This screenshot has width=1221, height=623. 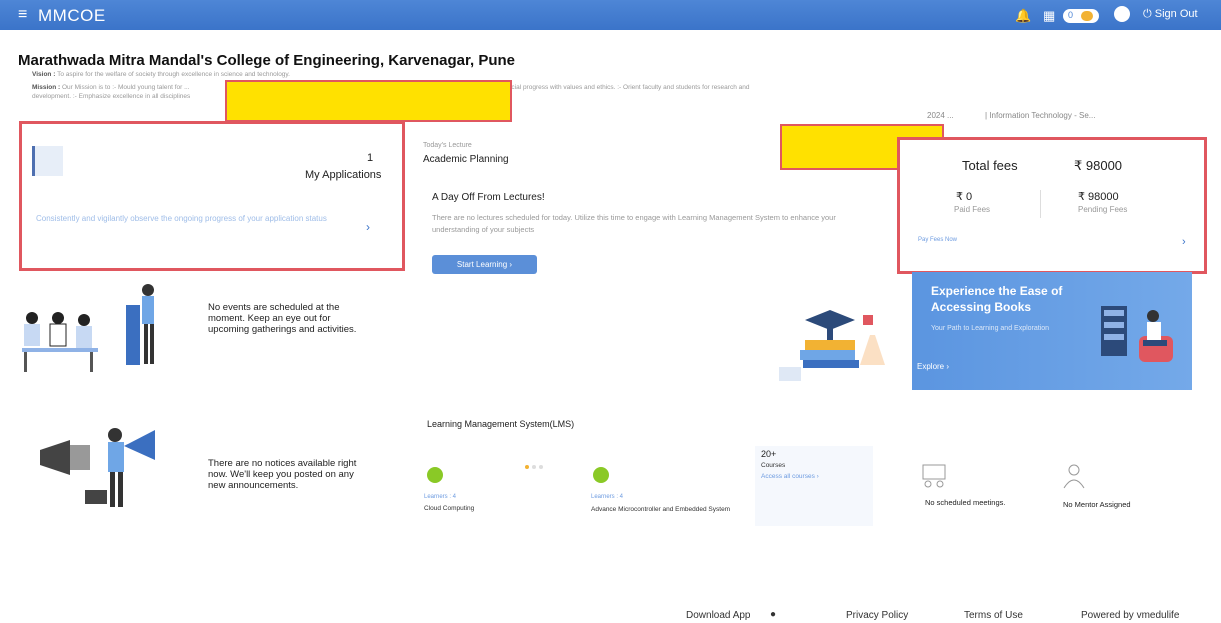 What do you see at coordinates (72, 16) in the screenshot?
I see `brand-logo-text: MMCOE` at bounding box center [72, 16].